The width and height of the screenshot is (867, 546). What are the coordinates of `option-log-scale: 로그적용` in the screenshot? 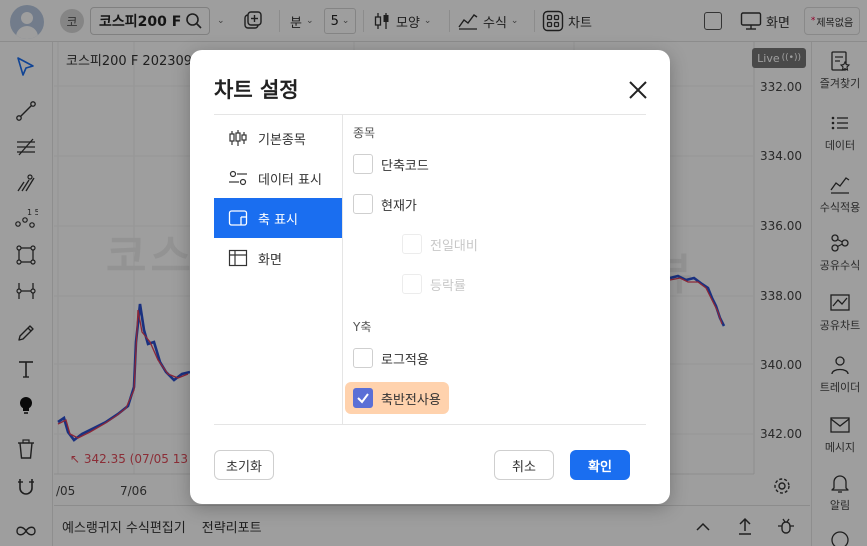 It's located at (391, 358).